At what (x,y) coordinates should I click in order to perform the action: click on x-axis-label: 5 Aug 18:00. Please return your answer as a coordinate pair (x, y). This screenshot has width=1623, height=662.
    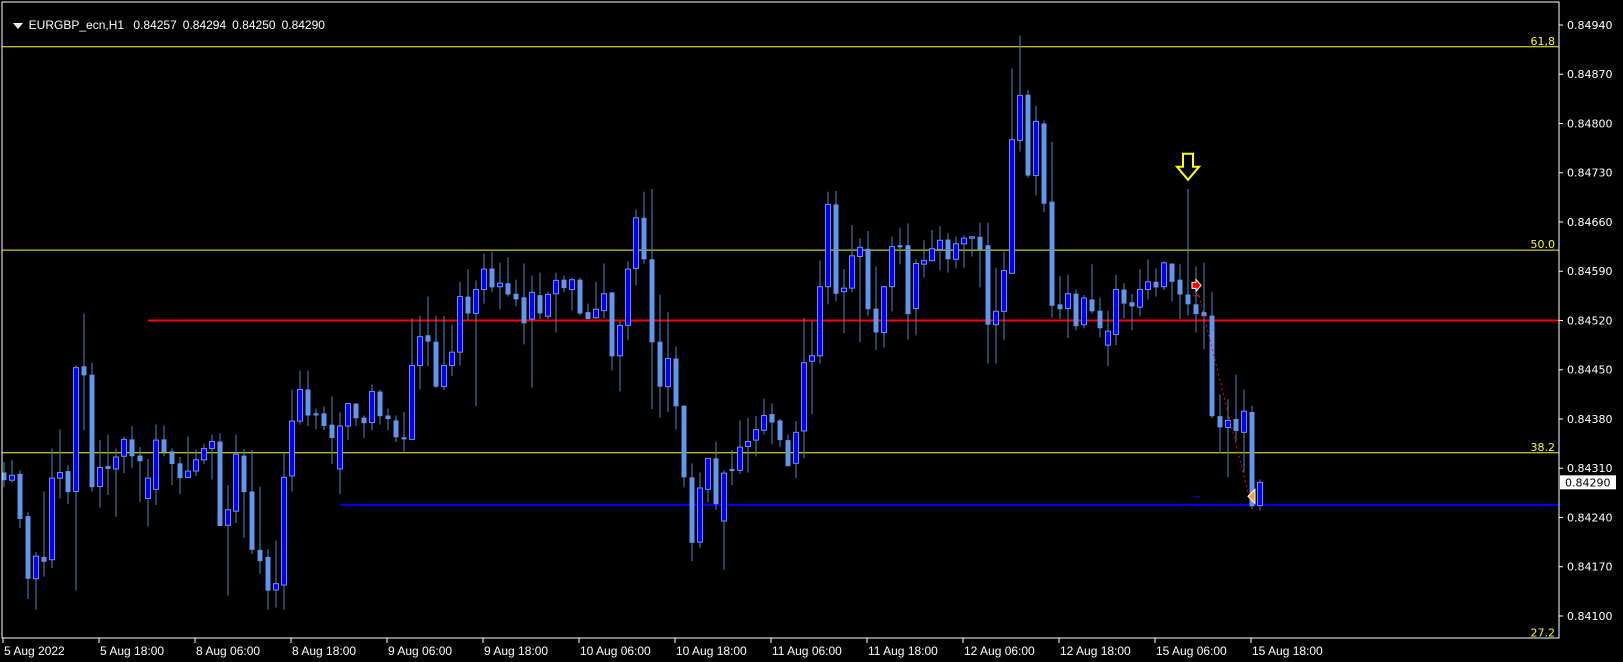
    Looking at the image, I should click on (132, 651).